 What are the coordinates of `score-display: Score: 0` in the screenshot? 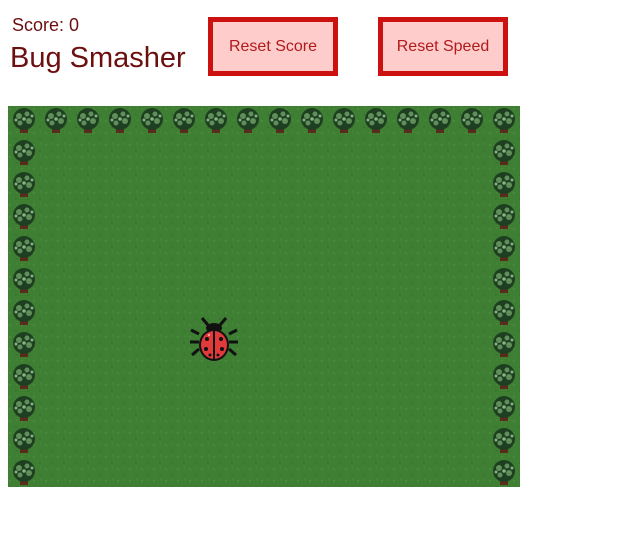 It's located at (46, 25).